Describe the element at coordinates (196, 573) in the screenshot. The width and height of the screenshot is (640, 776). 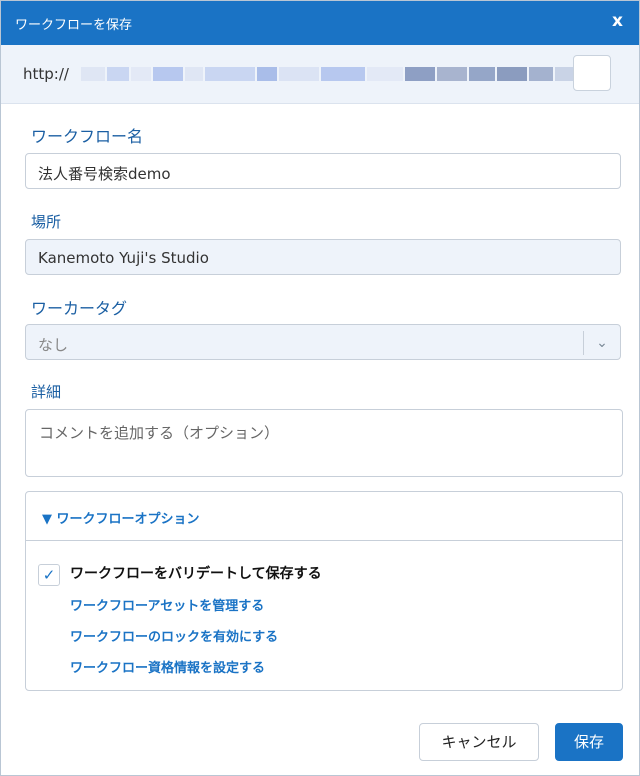
I see `validate-and-save-label: ワークフローをバリデートして保存する` at that location.